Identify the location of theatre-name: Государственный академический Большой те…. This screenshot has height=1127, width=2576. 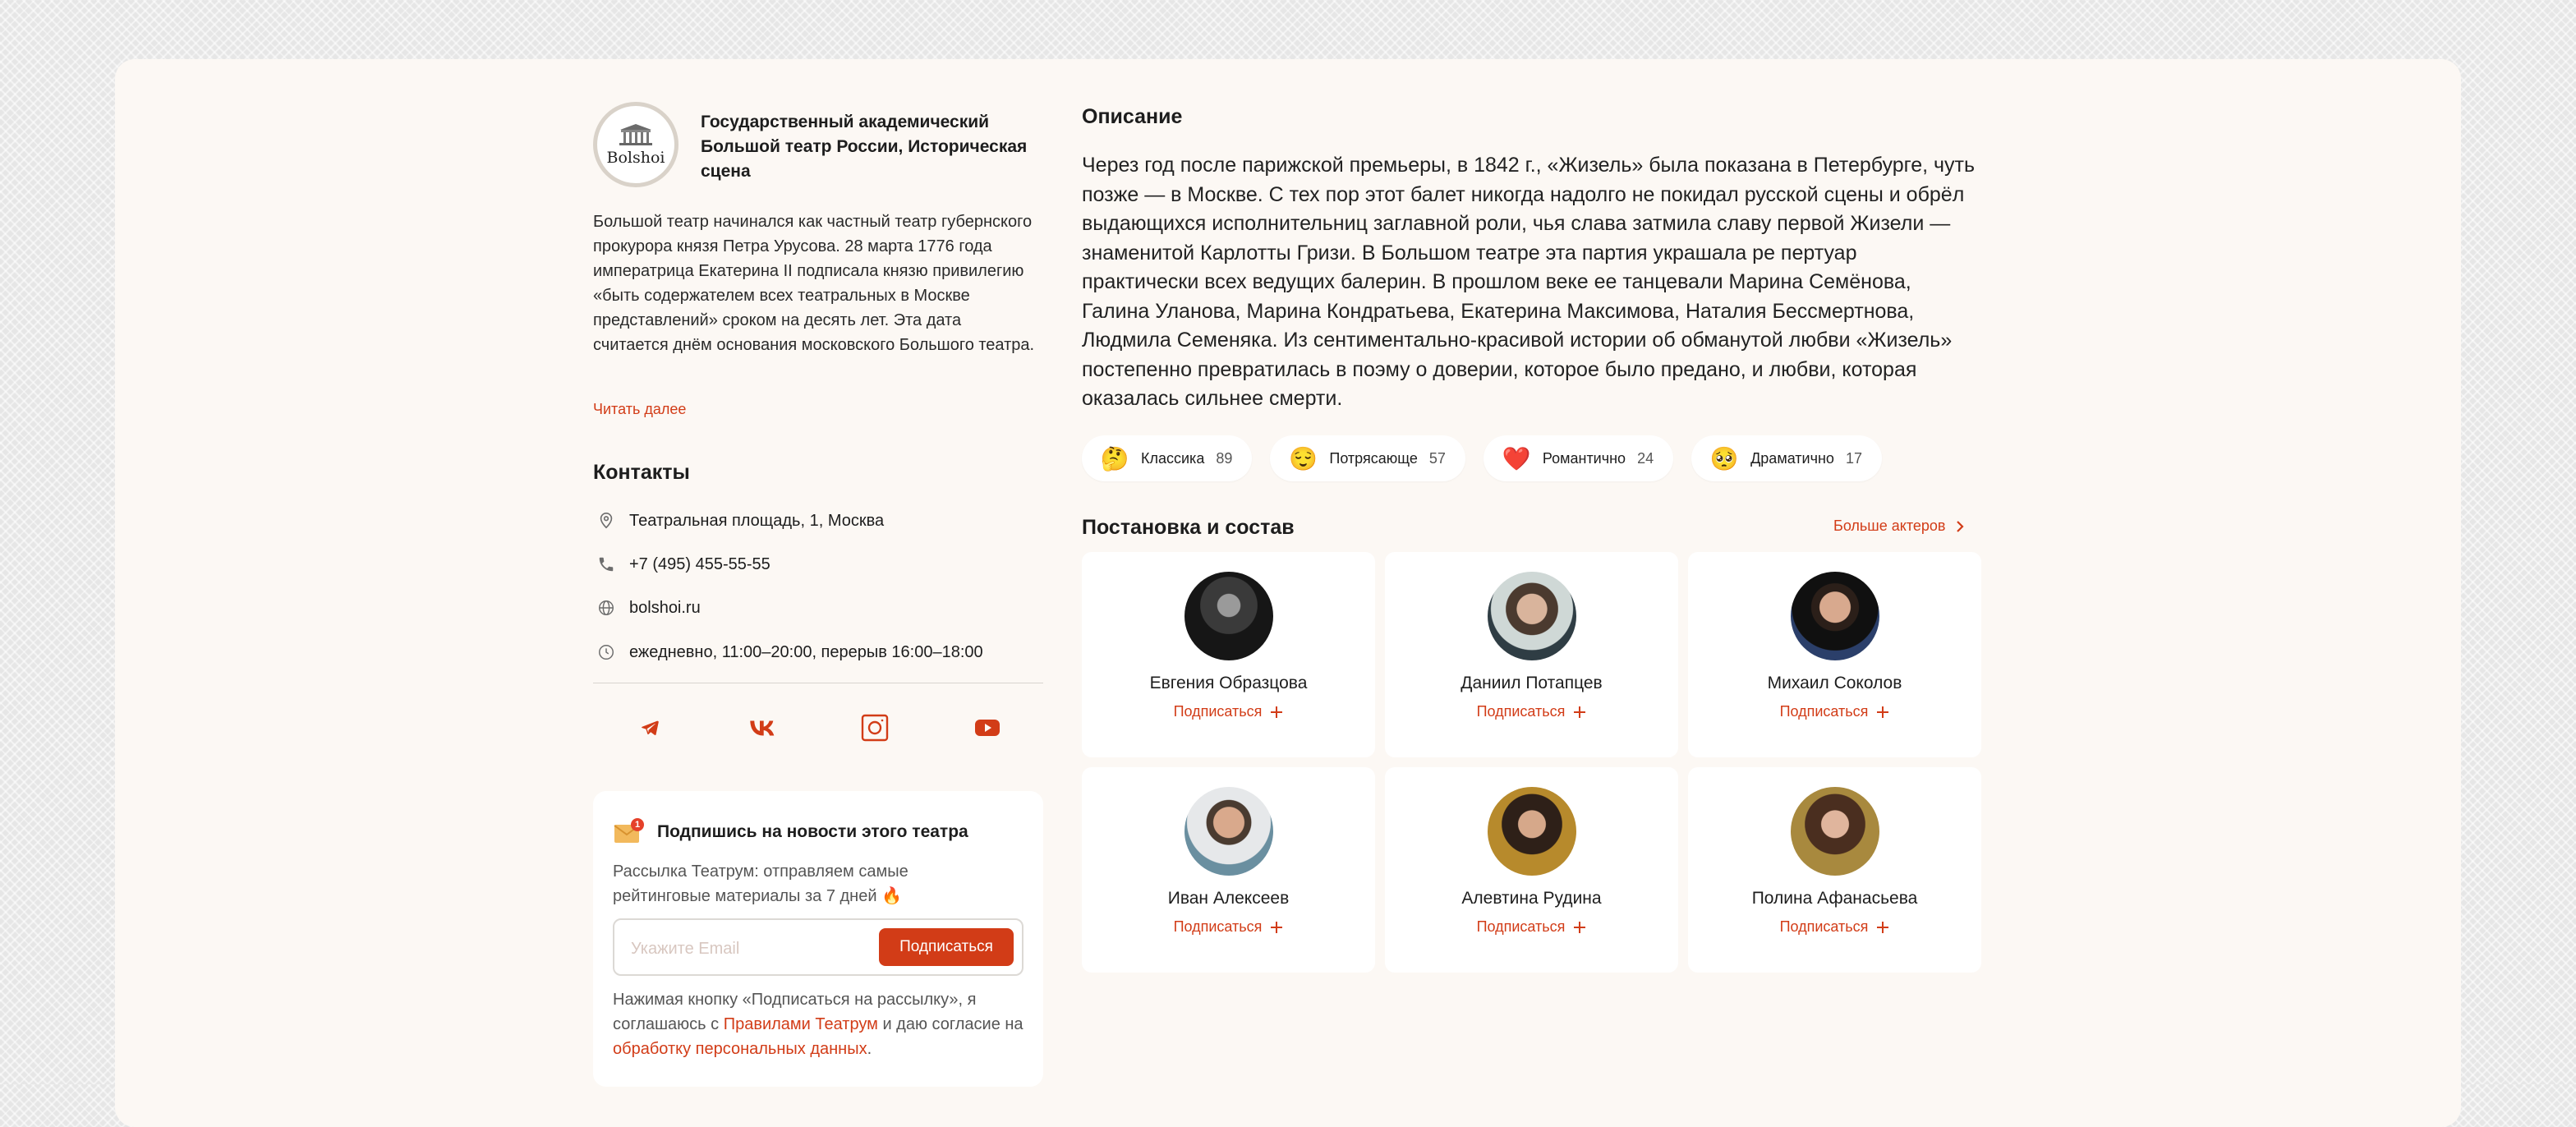
(864, 147).